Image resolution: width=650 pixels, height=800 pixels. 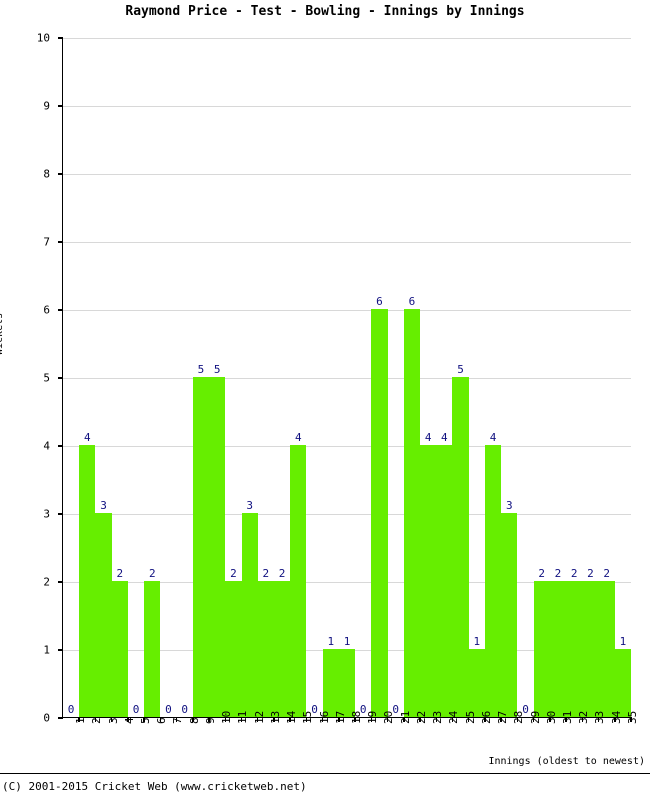 I want to click on x-axis-tick-label: 12, so click(x=259, y=717).